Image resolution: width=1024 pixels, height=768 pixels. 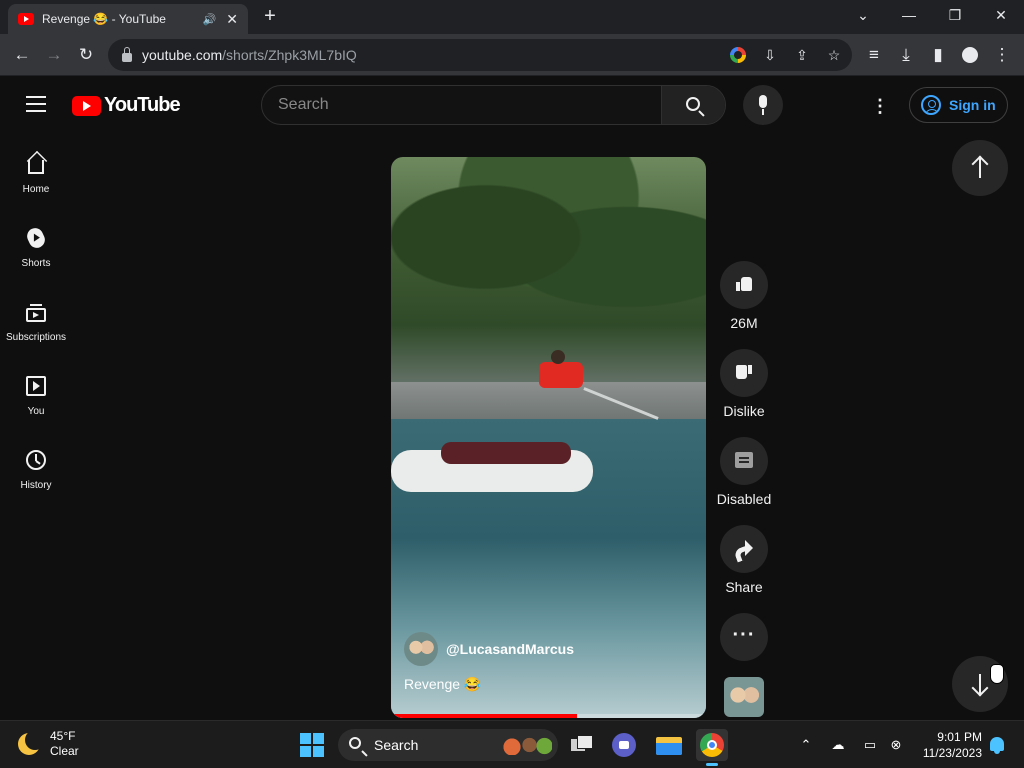 I want to click on onedrive-icon: ☁, so click(x=838, y=745).